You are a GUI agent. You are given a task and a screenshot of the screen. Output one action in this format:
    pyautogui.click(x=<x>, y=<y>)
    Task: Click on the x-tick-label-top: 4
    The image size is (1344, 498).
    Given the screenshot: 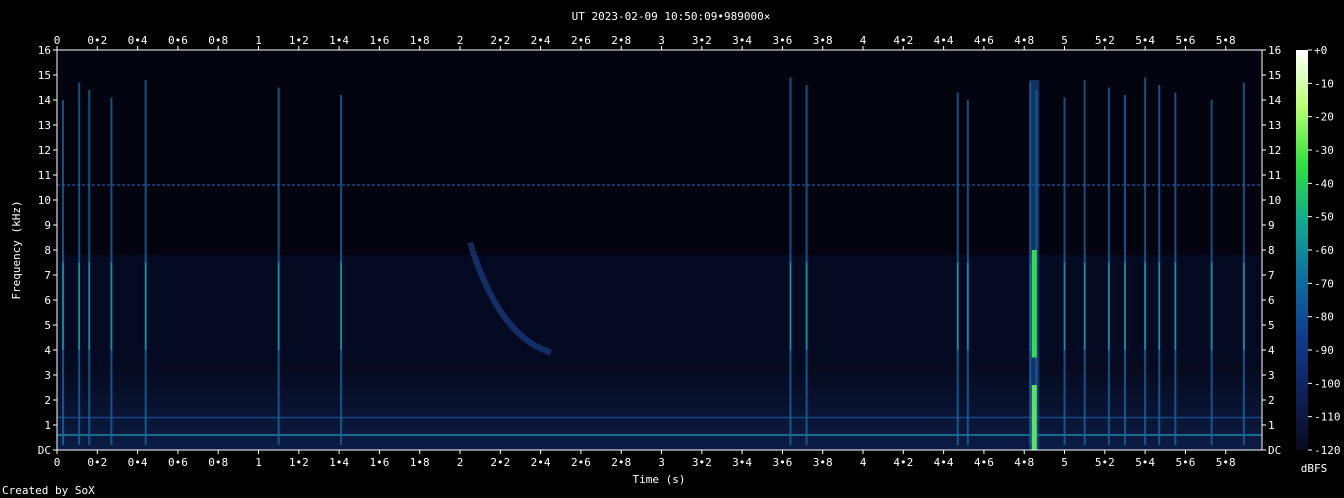 What is the action you would take?
    pyautogui.click(x=863, y=40)
    